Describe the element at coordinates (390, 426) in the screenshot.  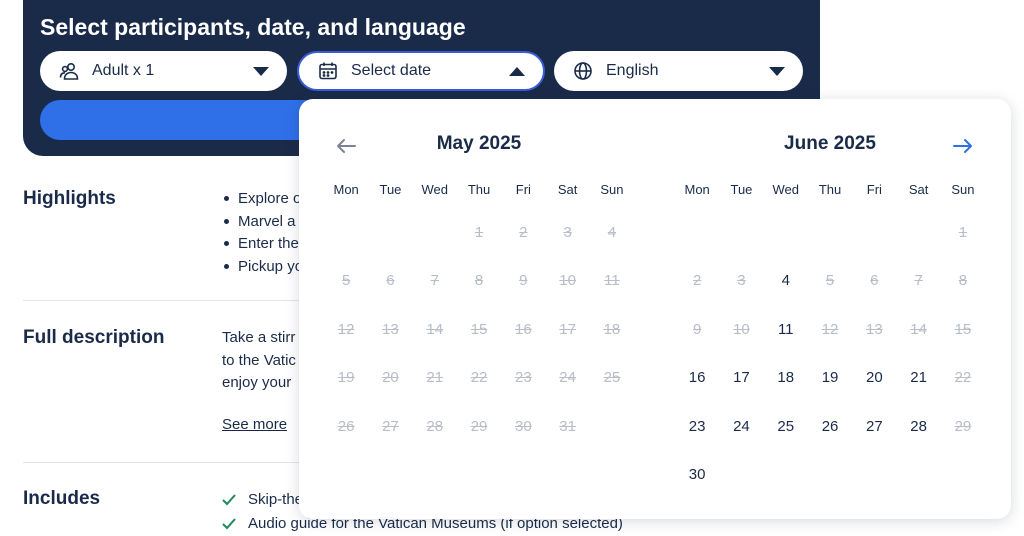
I see `calendar-day-unavailable: 27` at that location.